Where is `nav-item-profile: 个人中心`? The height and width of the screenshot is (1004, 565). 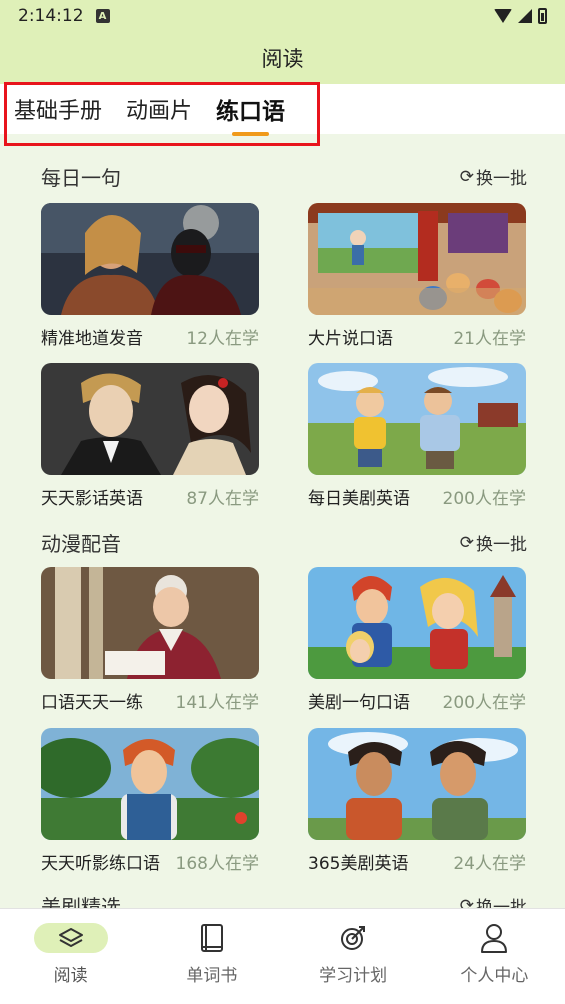
nav-item-profile: 个人中心 is located at coordinates (494, 956).